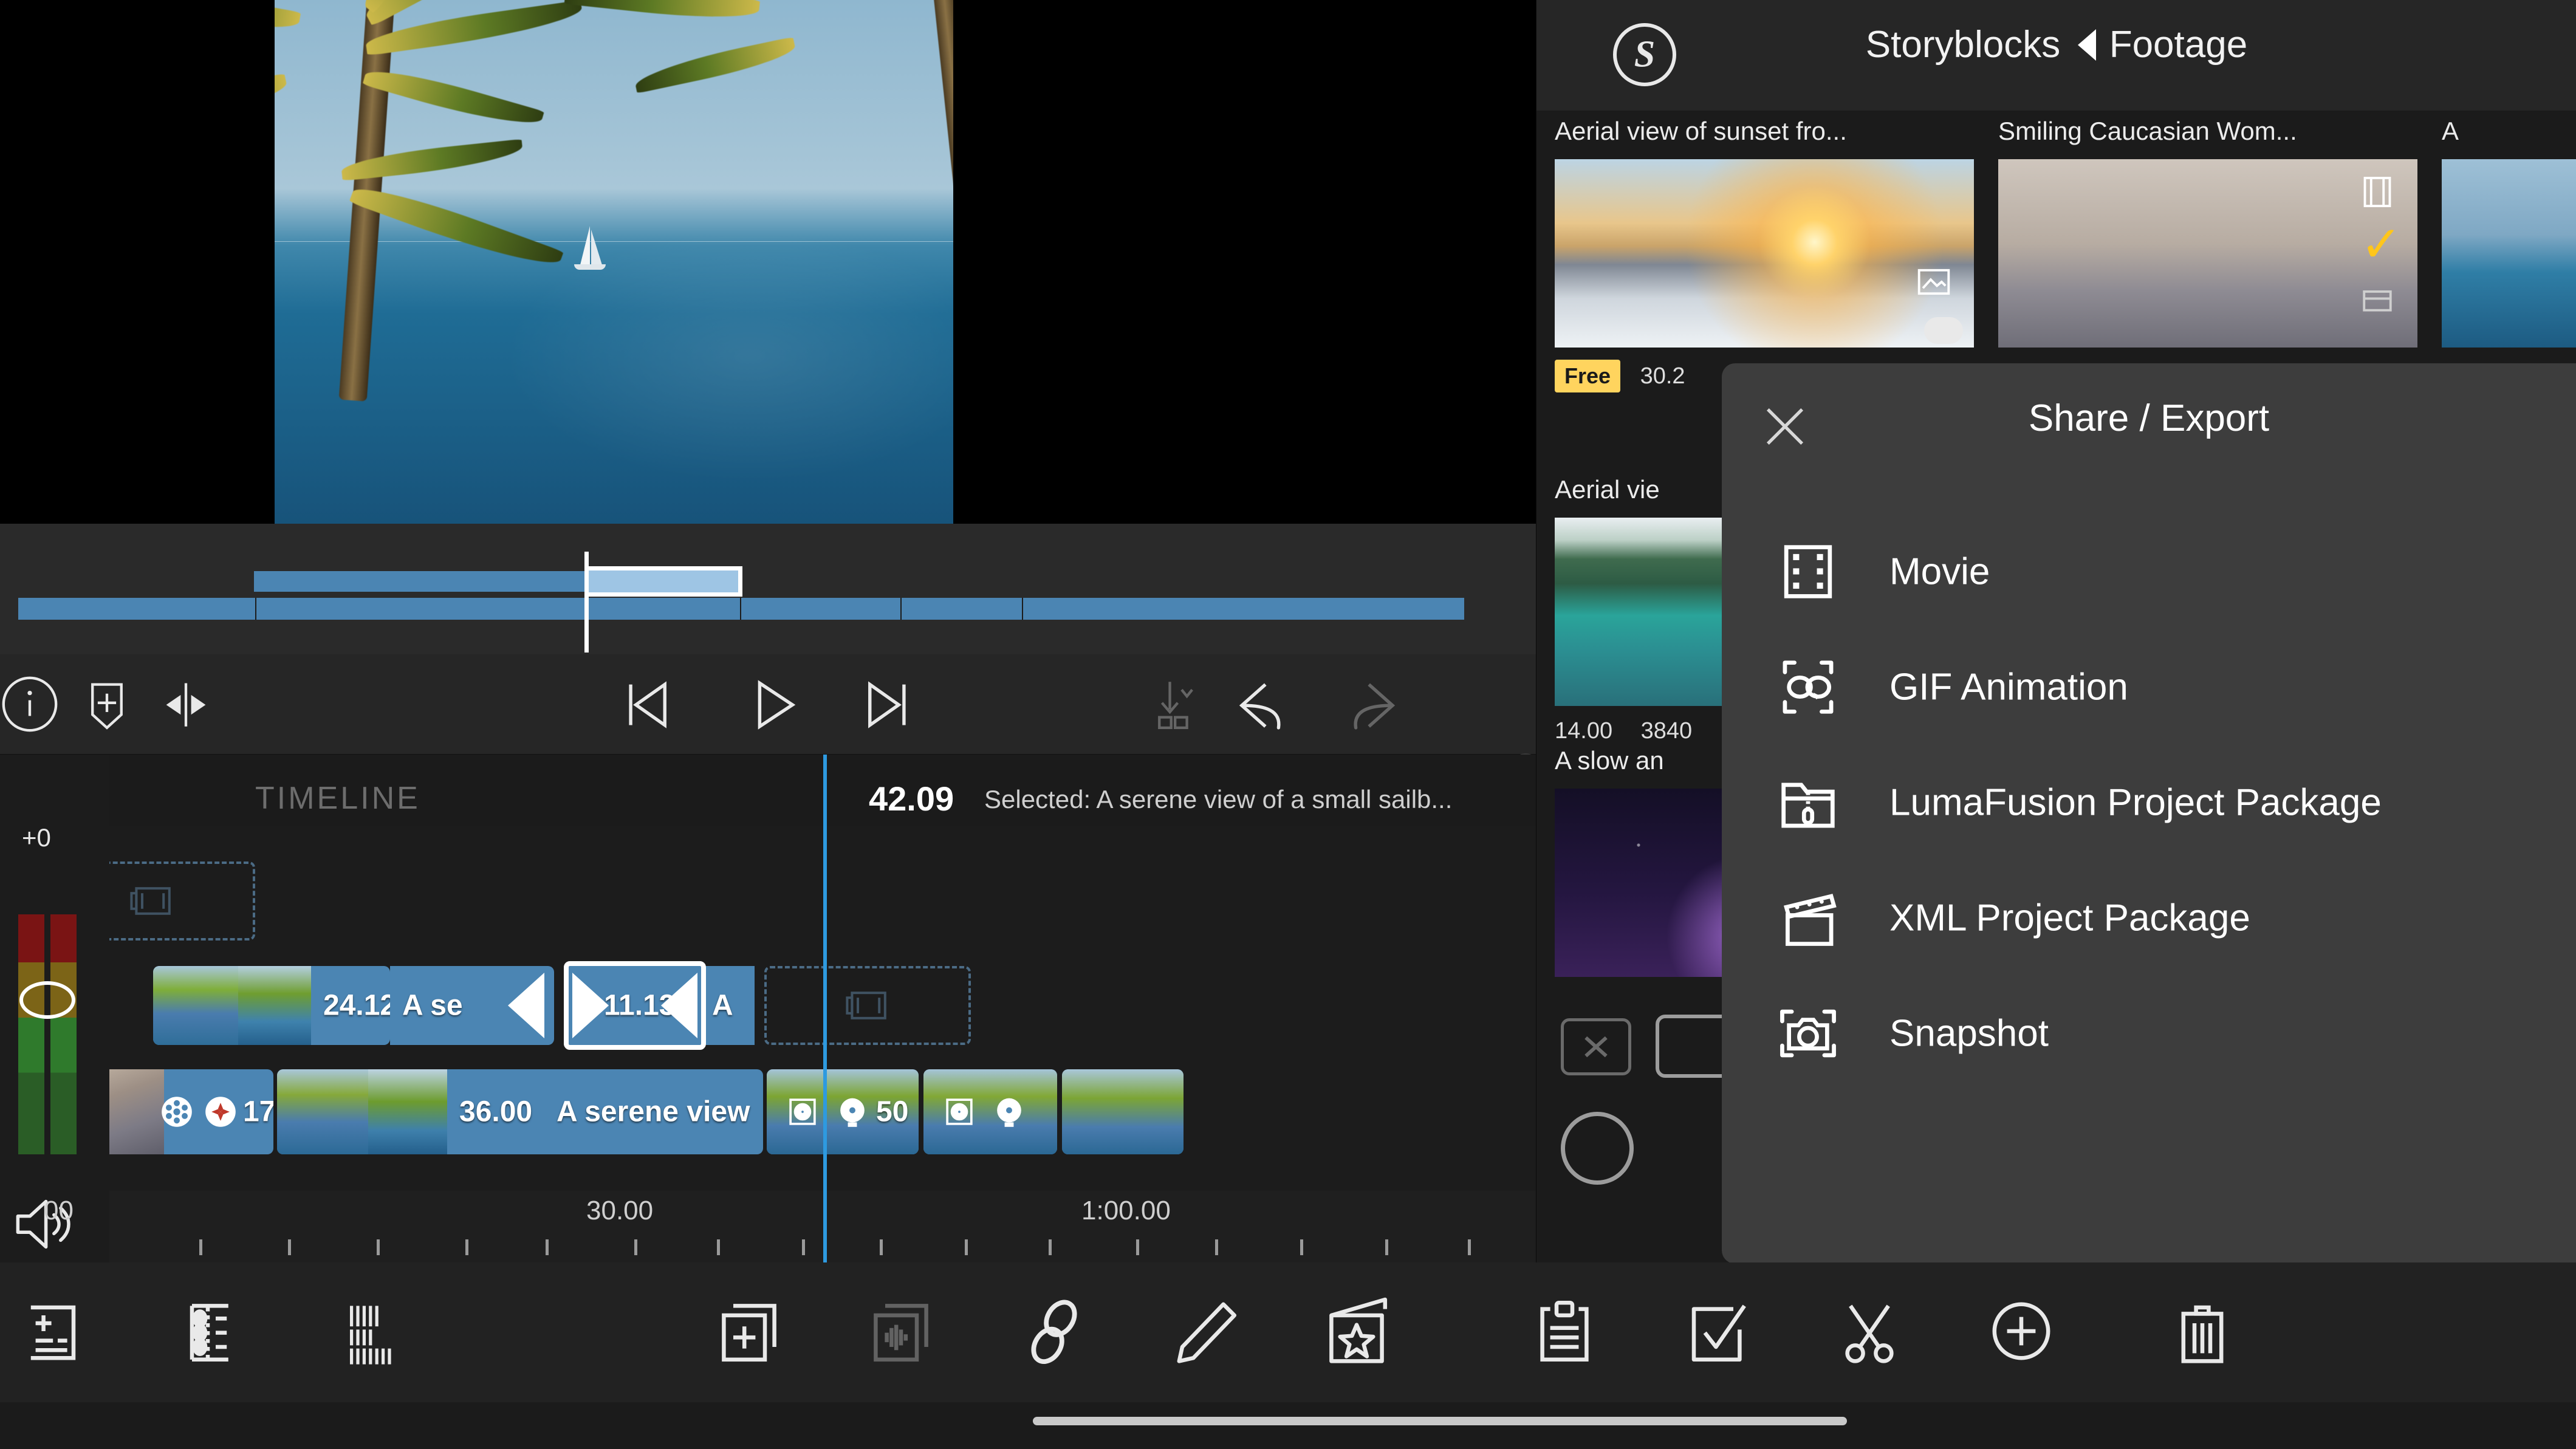 This screenshot has width=2576, height=1449. What do you see at coordinates (1288, 1332) in the screenshot?
I see `bottom-toolbar` at bounding box center [1288, 1332].